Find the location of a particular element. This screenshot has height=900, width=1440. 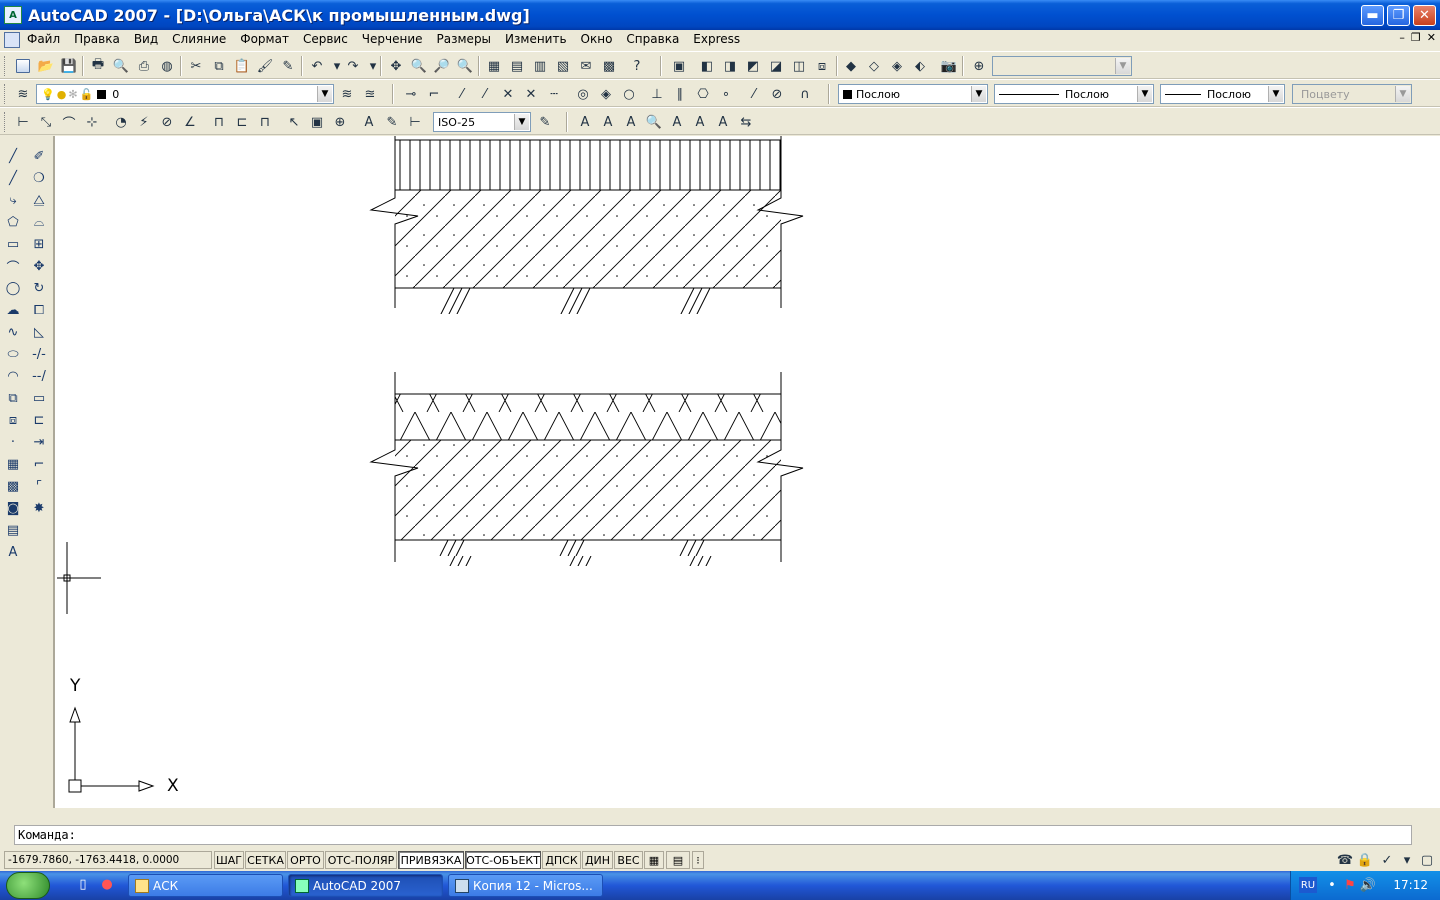

model-icon: ▦ is located at coordinates (654, 860).